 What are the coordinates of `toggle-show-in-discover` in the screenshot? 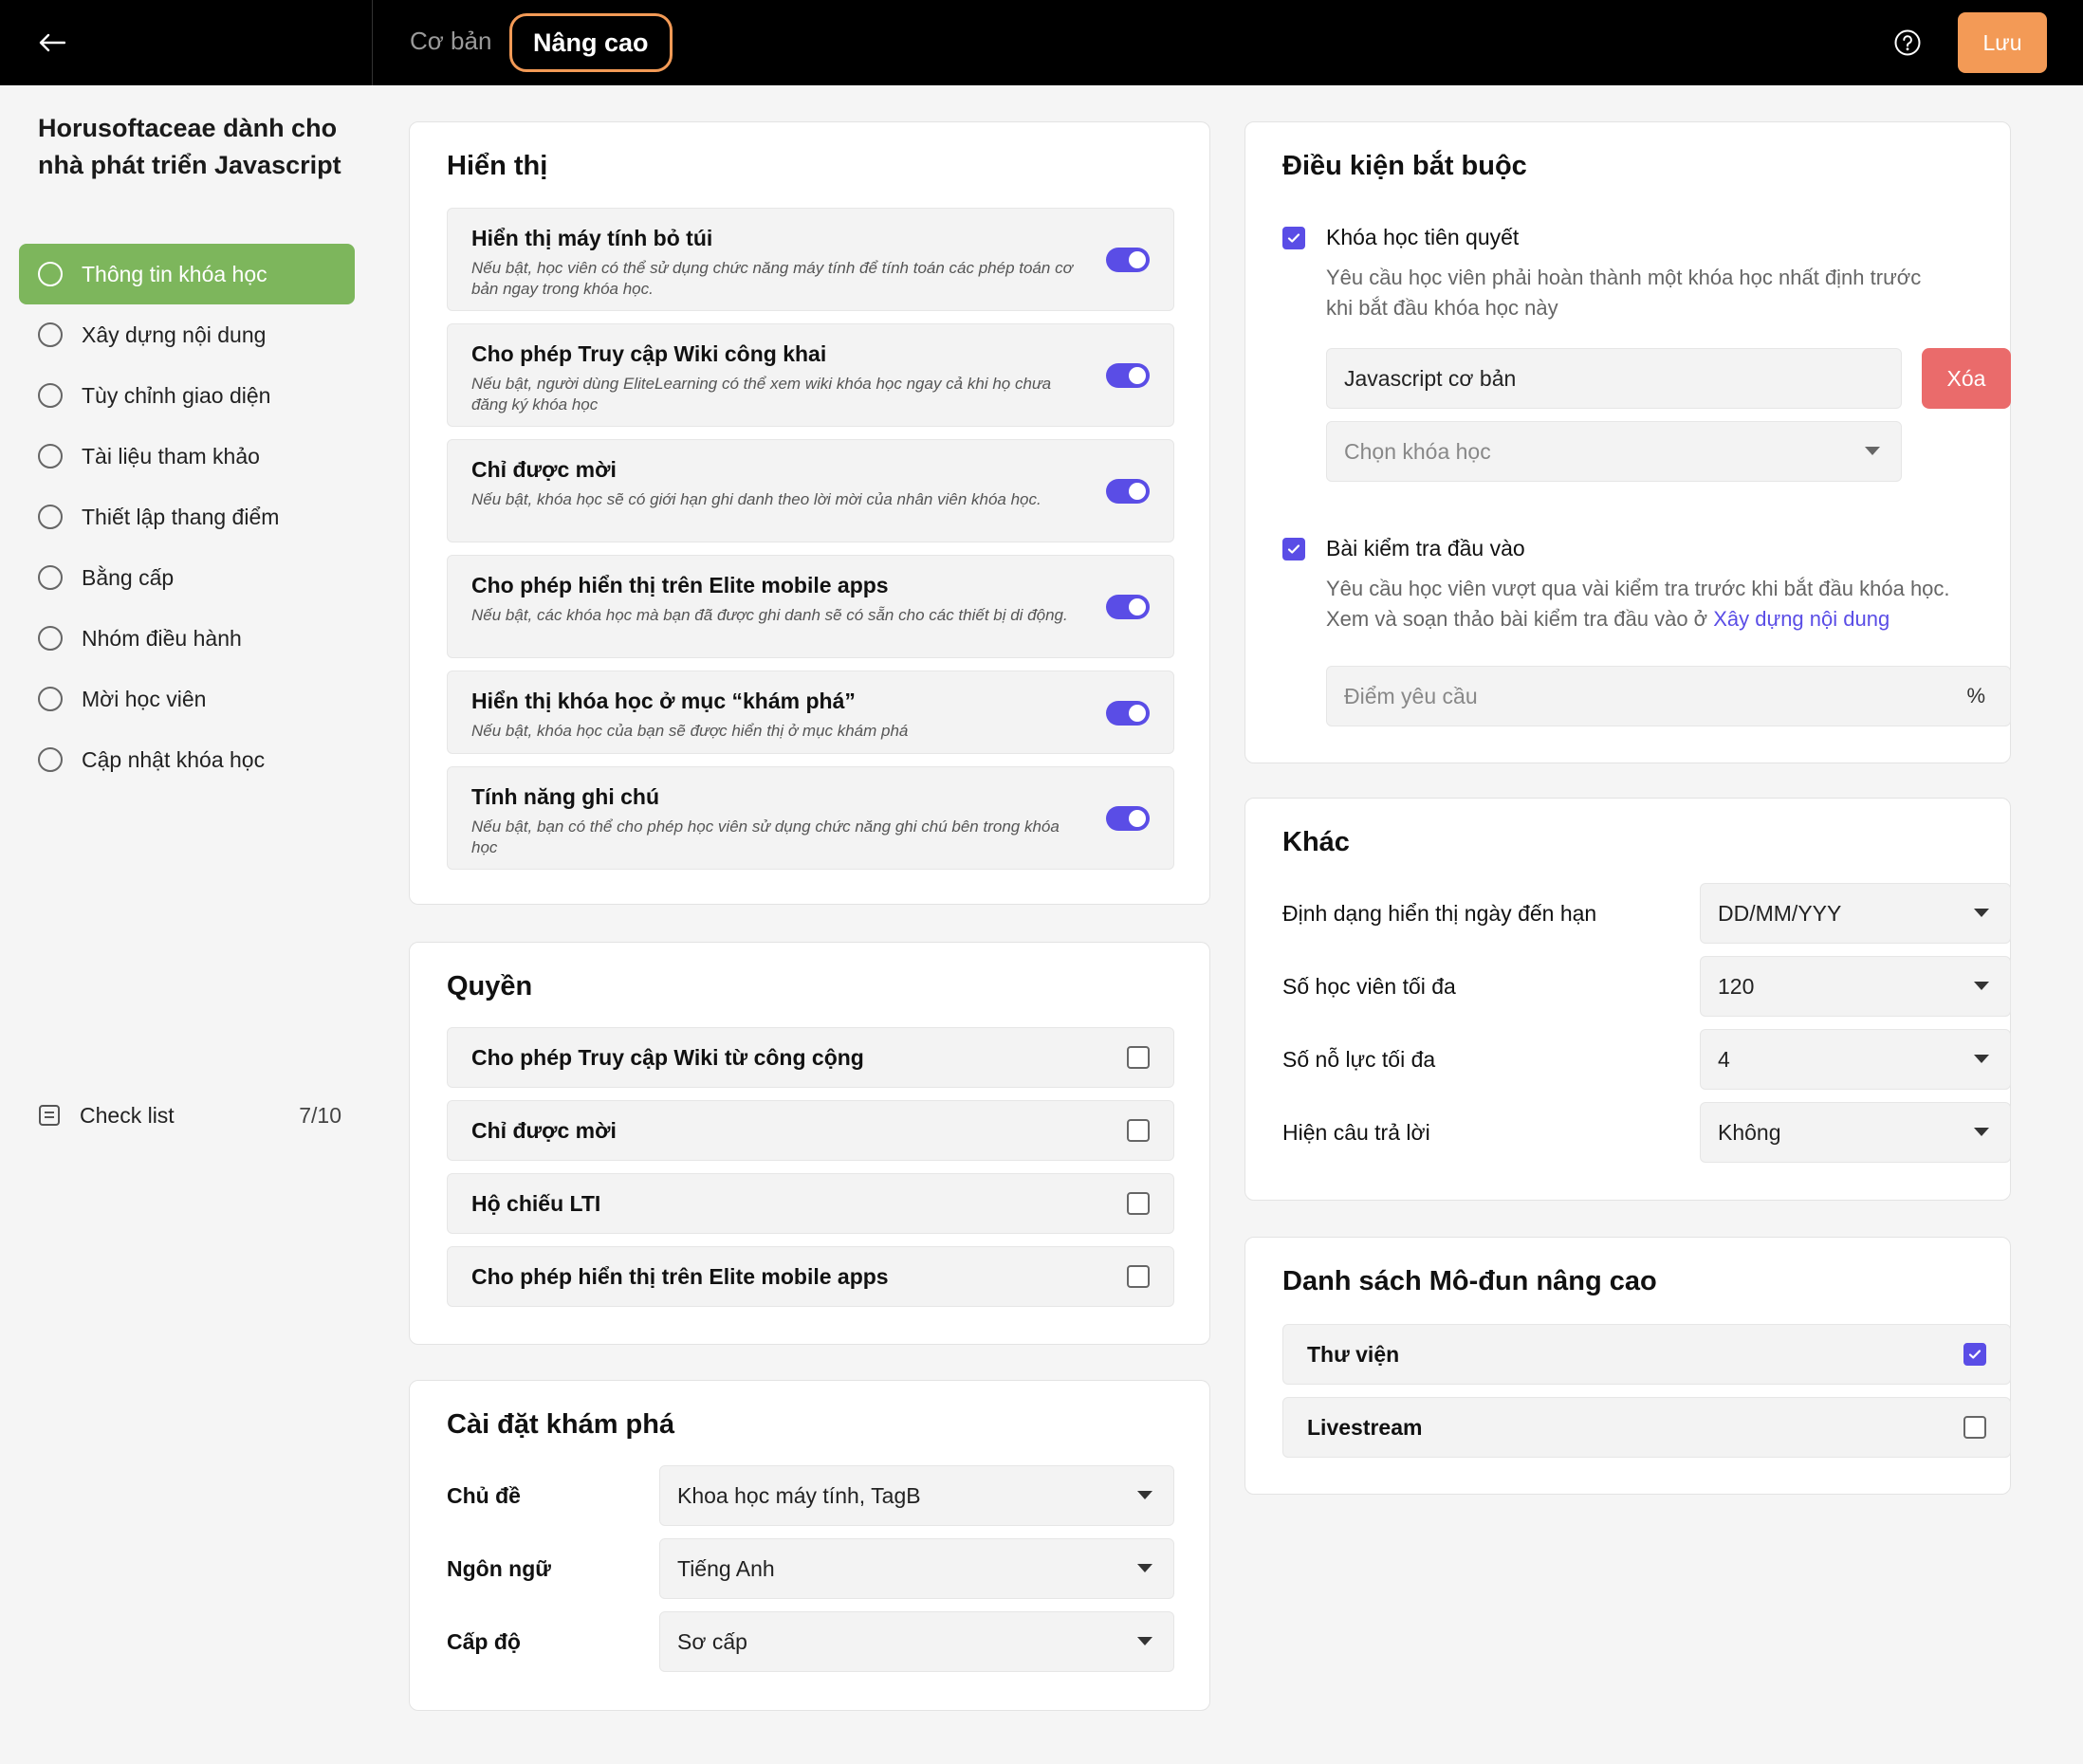 It's located at (1128, 713).